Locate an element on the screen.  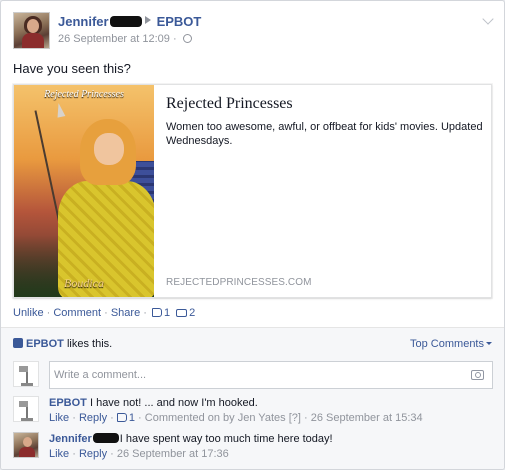
comment-count: 2 is located at coordinates (192, 313).